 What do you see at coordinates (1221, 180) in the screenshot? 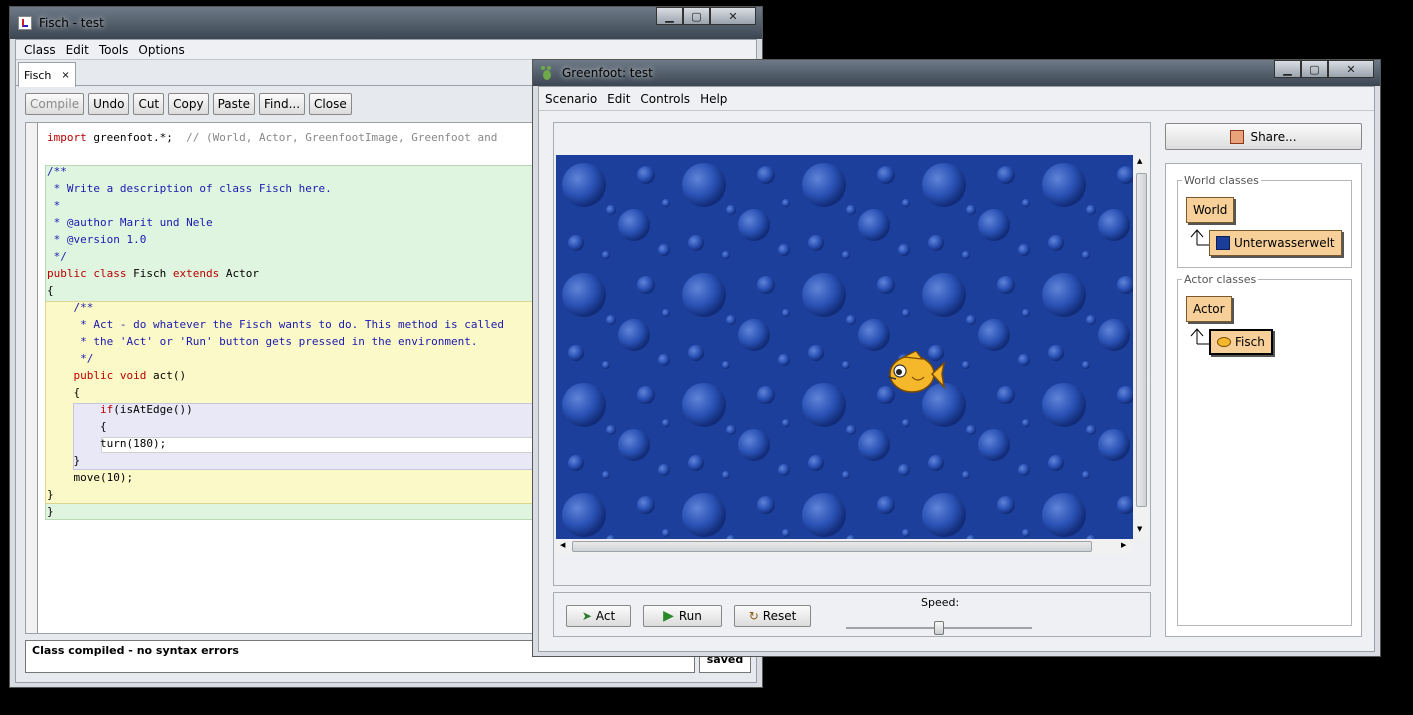
I see `world-classes-label: World classes` at bounding box center [1221, 180].